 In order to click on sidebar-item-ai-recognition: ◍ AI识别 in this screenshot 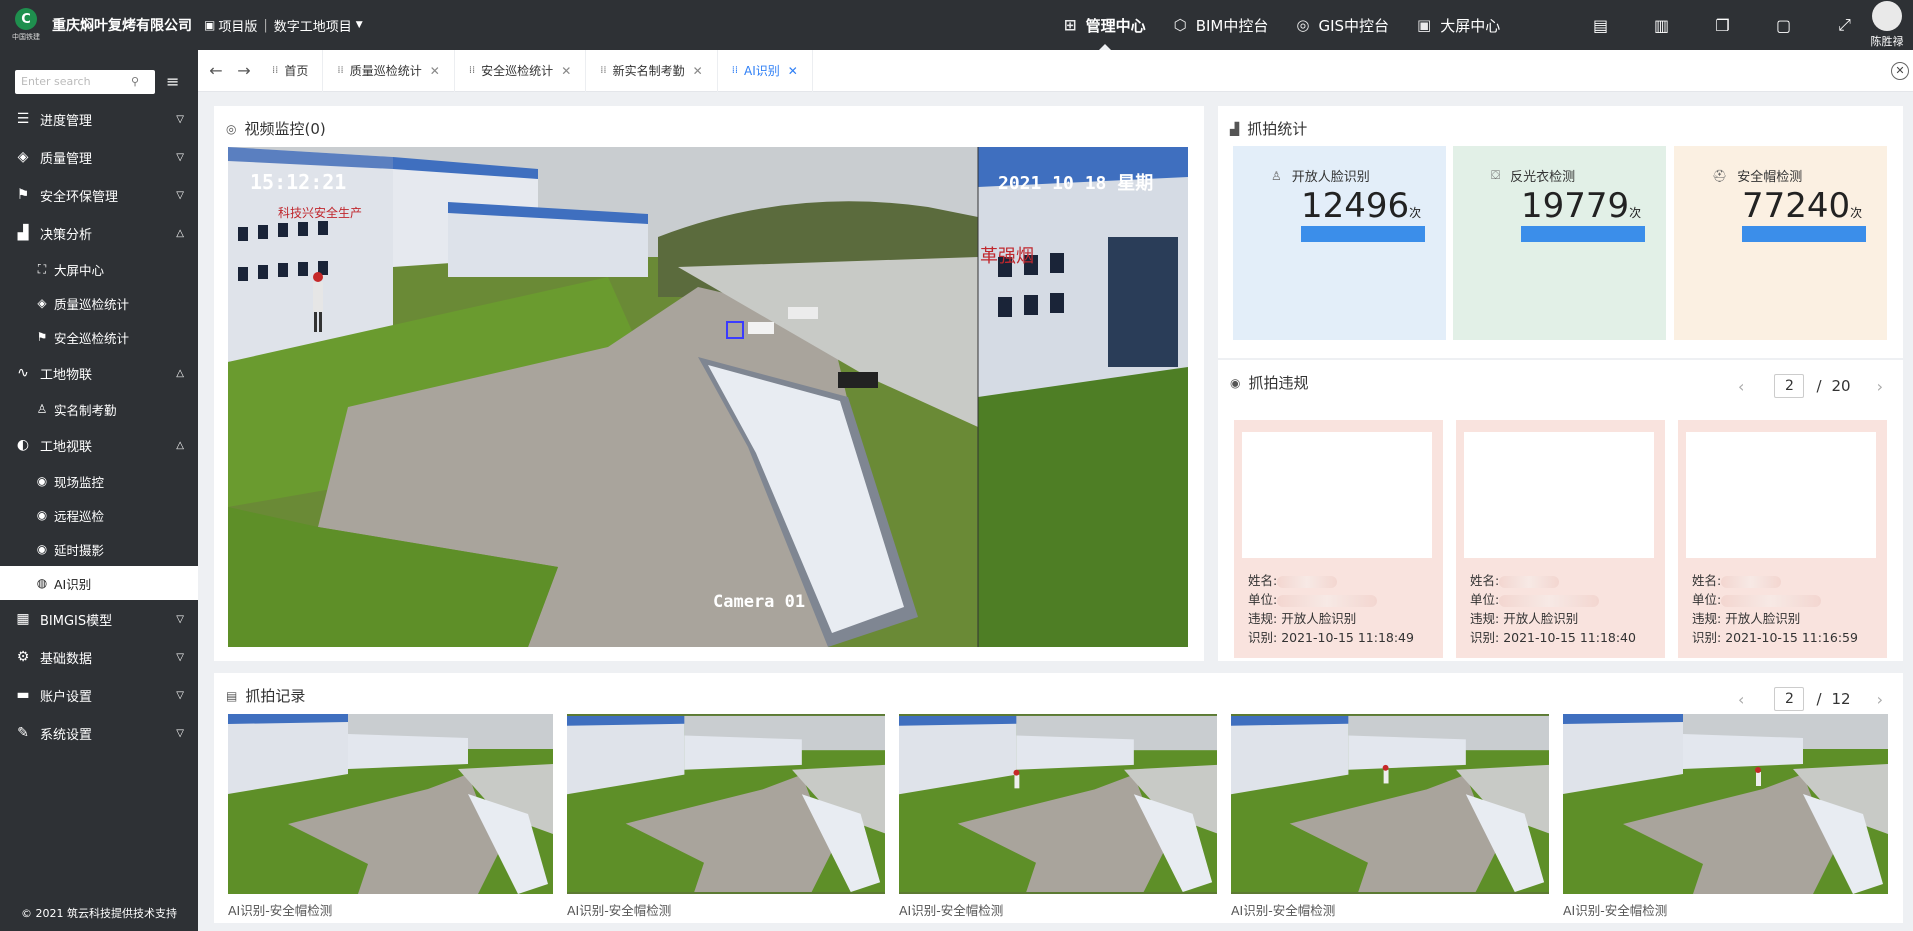, I will do `click(99, 583)`.